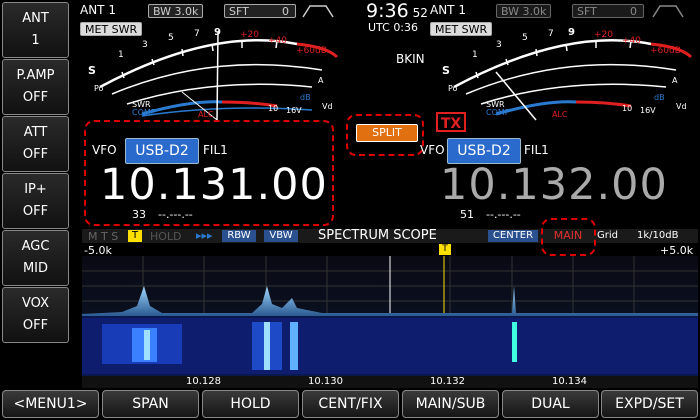 This screenshot has width=700, height=420. Describe the element at coordinates (239, 236) in the screenshot. I see `scope-rbw: RBW` at that location.